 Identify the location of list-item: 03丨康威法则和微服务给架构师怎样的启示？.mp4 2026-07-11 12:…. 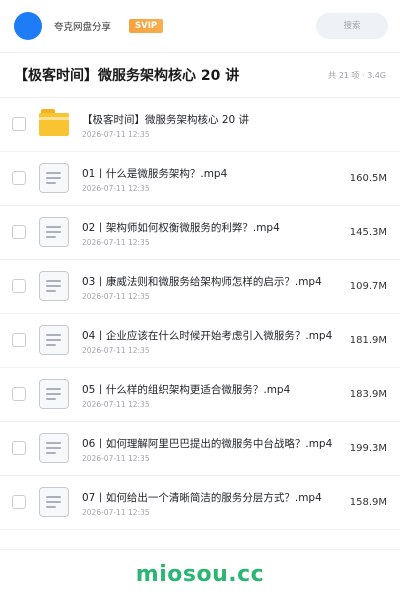
(200, 287).